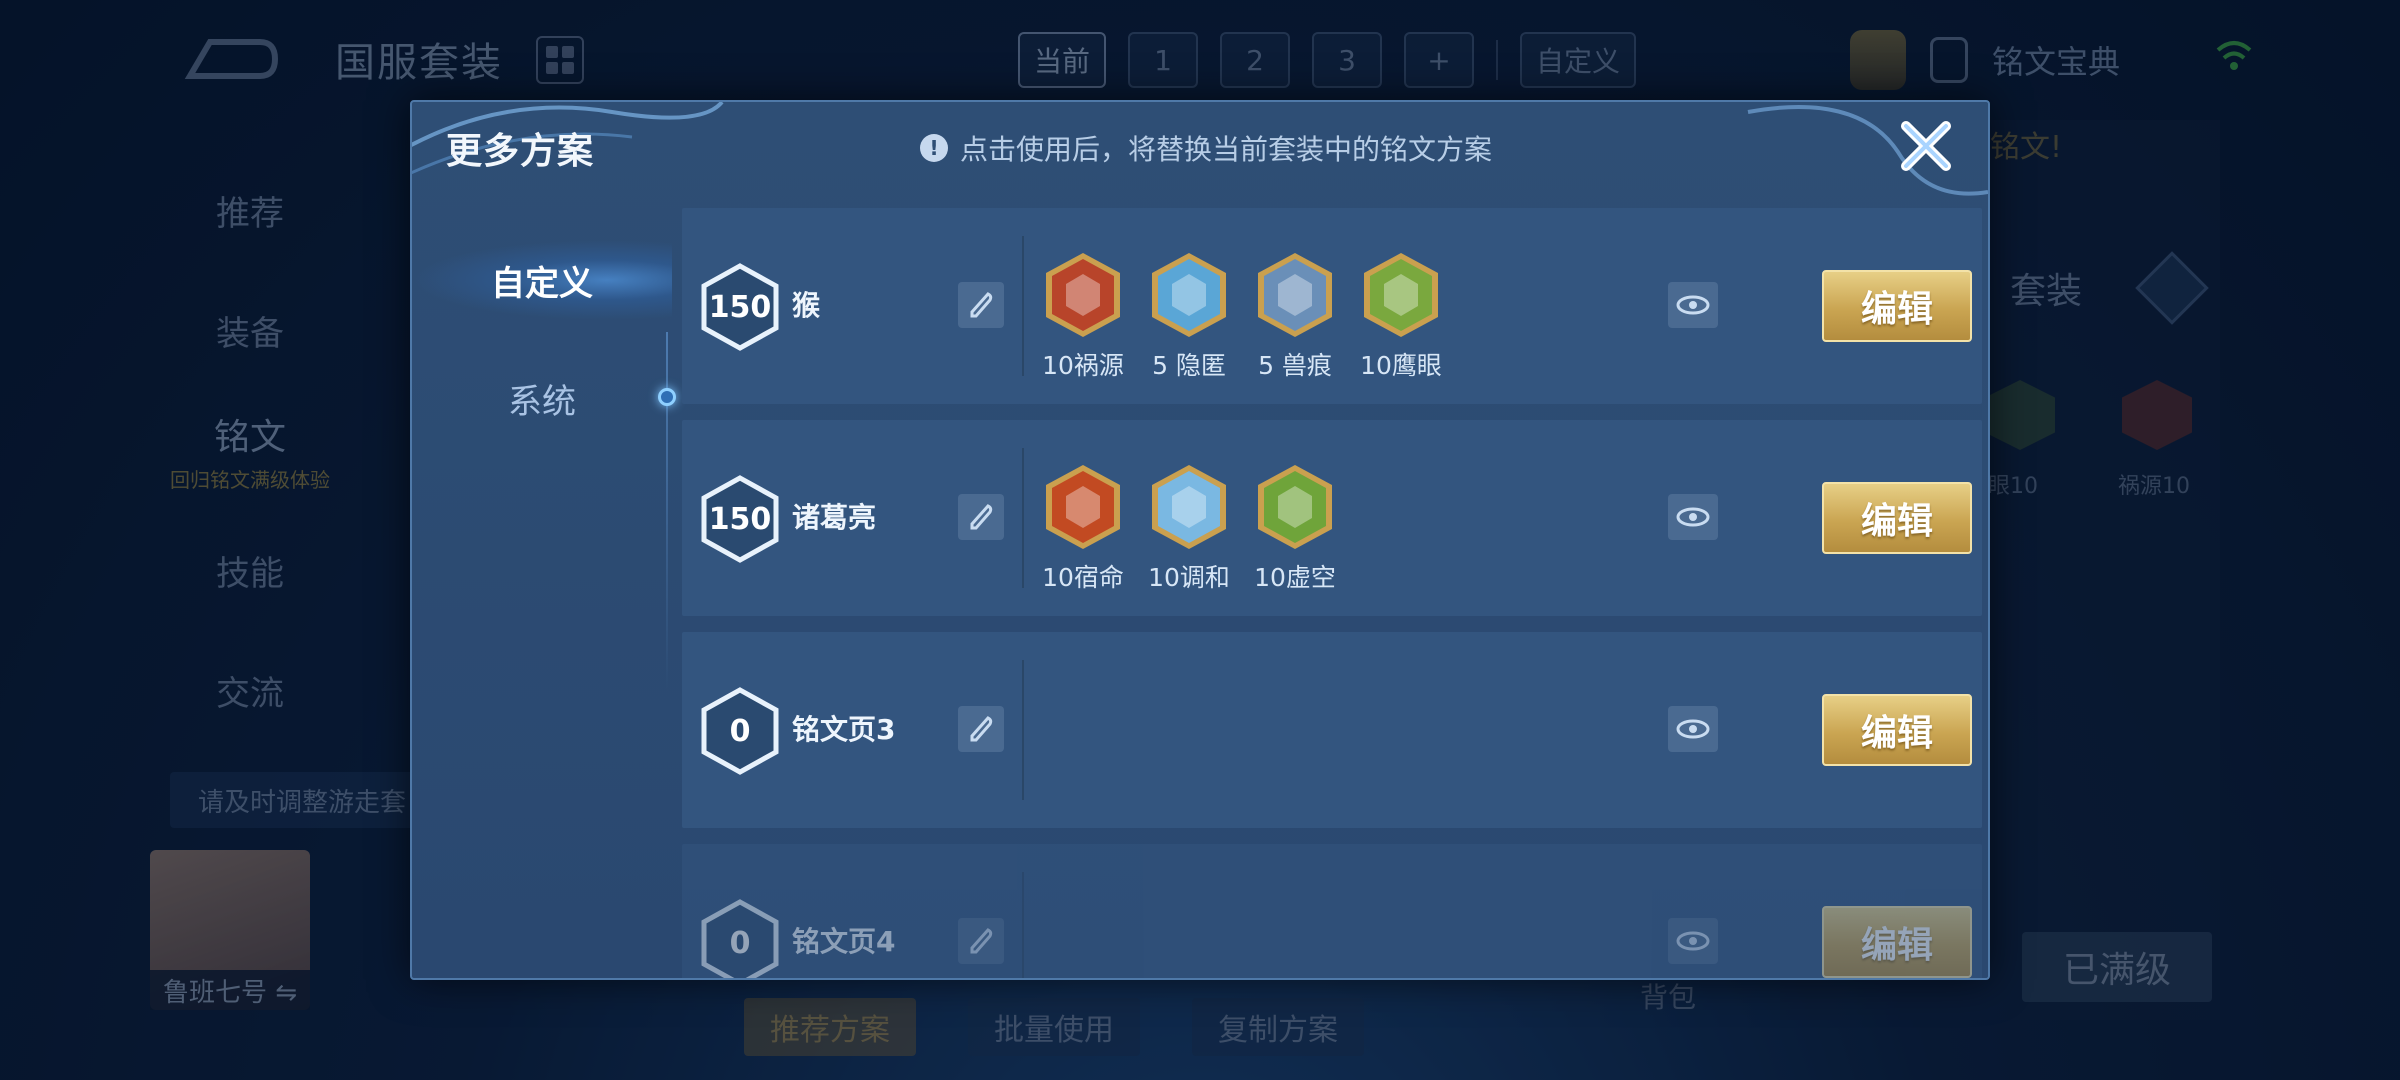 This screenshot has height=1080, width=2400. I want to click on tab-custom-plans: 自定义, so click(542, 280).